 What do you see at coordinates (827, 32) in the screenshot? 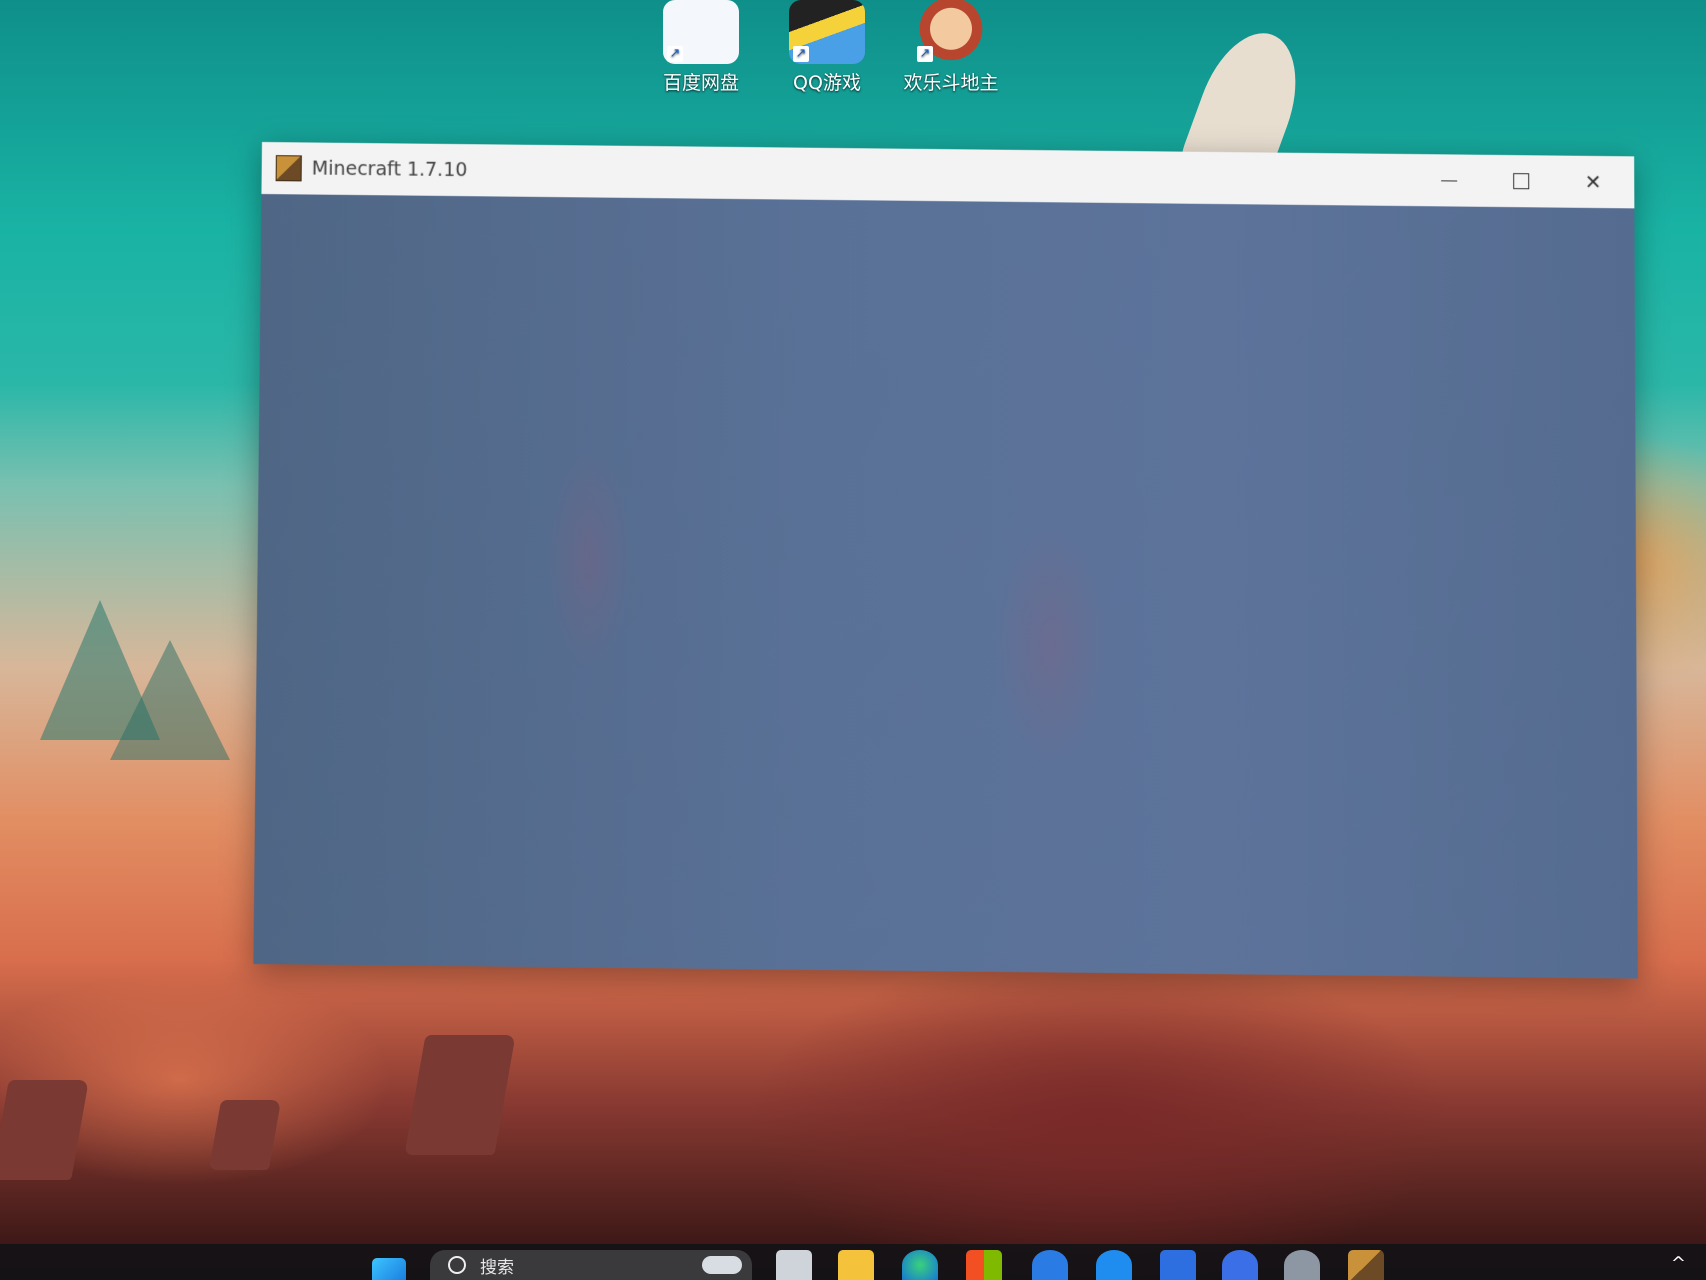
I see `qq-games-icon: ↗` at bounding box center [827, 32].